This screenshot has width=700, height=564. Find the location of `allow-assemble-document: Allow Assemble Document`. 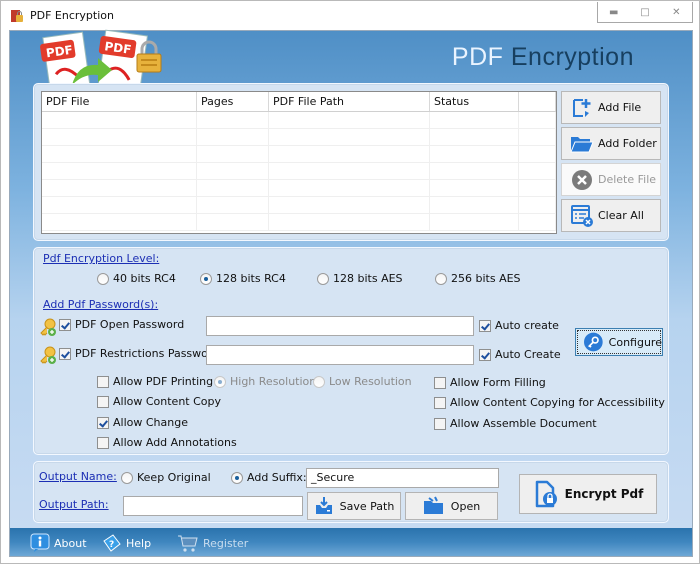

allow-assemble-document: Allow Assemble Document is located at coordinates (515, 423).